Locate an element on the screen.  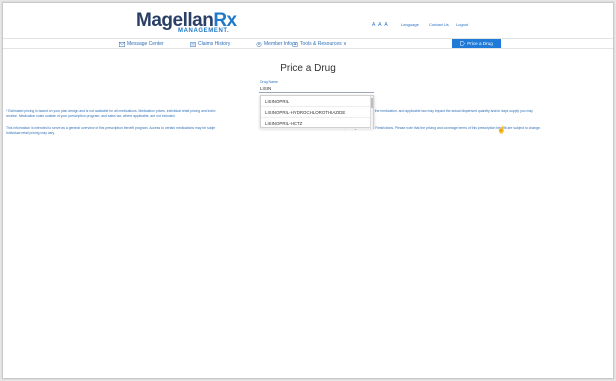
suggestion-item: LISINOPRIL is located at coordinates (317, 101).